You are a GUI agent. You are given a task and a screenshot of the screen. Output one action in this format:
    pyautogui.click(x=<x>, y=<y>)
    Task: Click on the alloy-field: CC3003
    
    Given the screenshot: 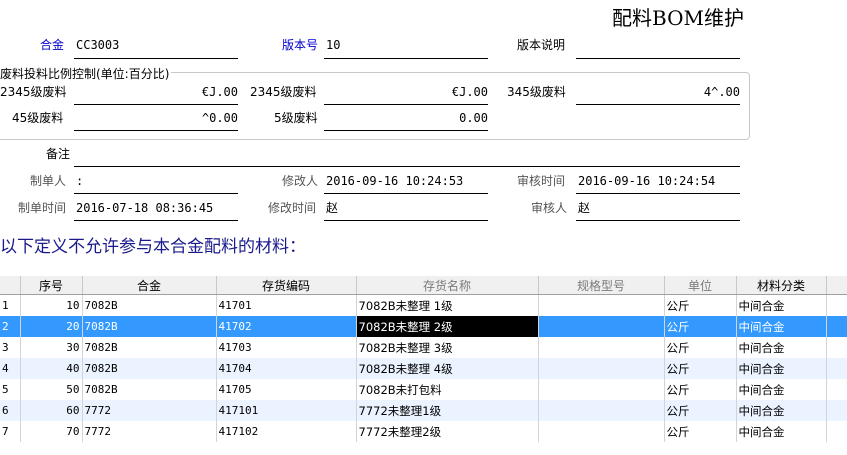 What is the action you would take?
    pyautogui.click(x=97, y=45)
    